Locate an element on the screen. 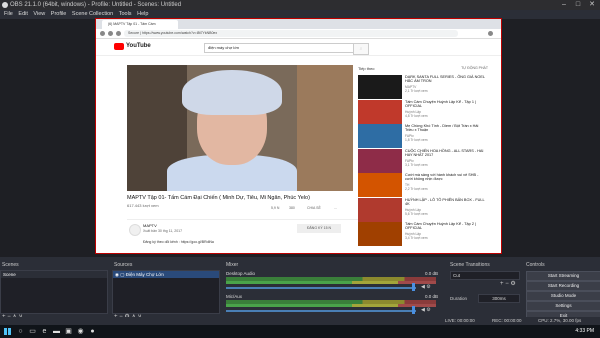 Image resolution: width=600 pixels, height=338 pixels. related-video-views: 2,2 Tr lượt xem is located at coordinates (416, 189).